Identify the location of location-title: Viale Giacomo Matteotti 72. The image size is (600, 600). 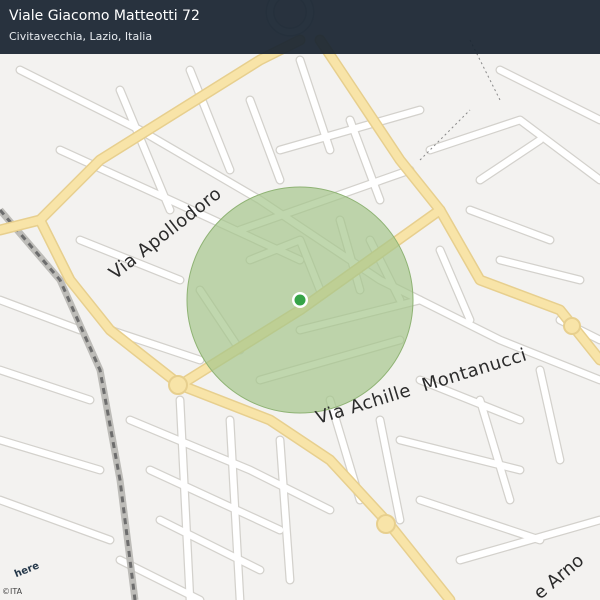
(104, 16).